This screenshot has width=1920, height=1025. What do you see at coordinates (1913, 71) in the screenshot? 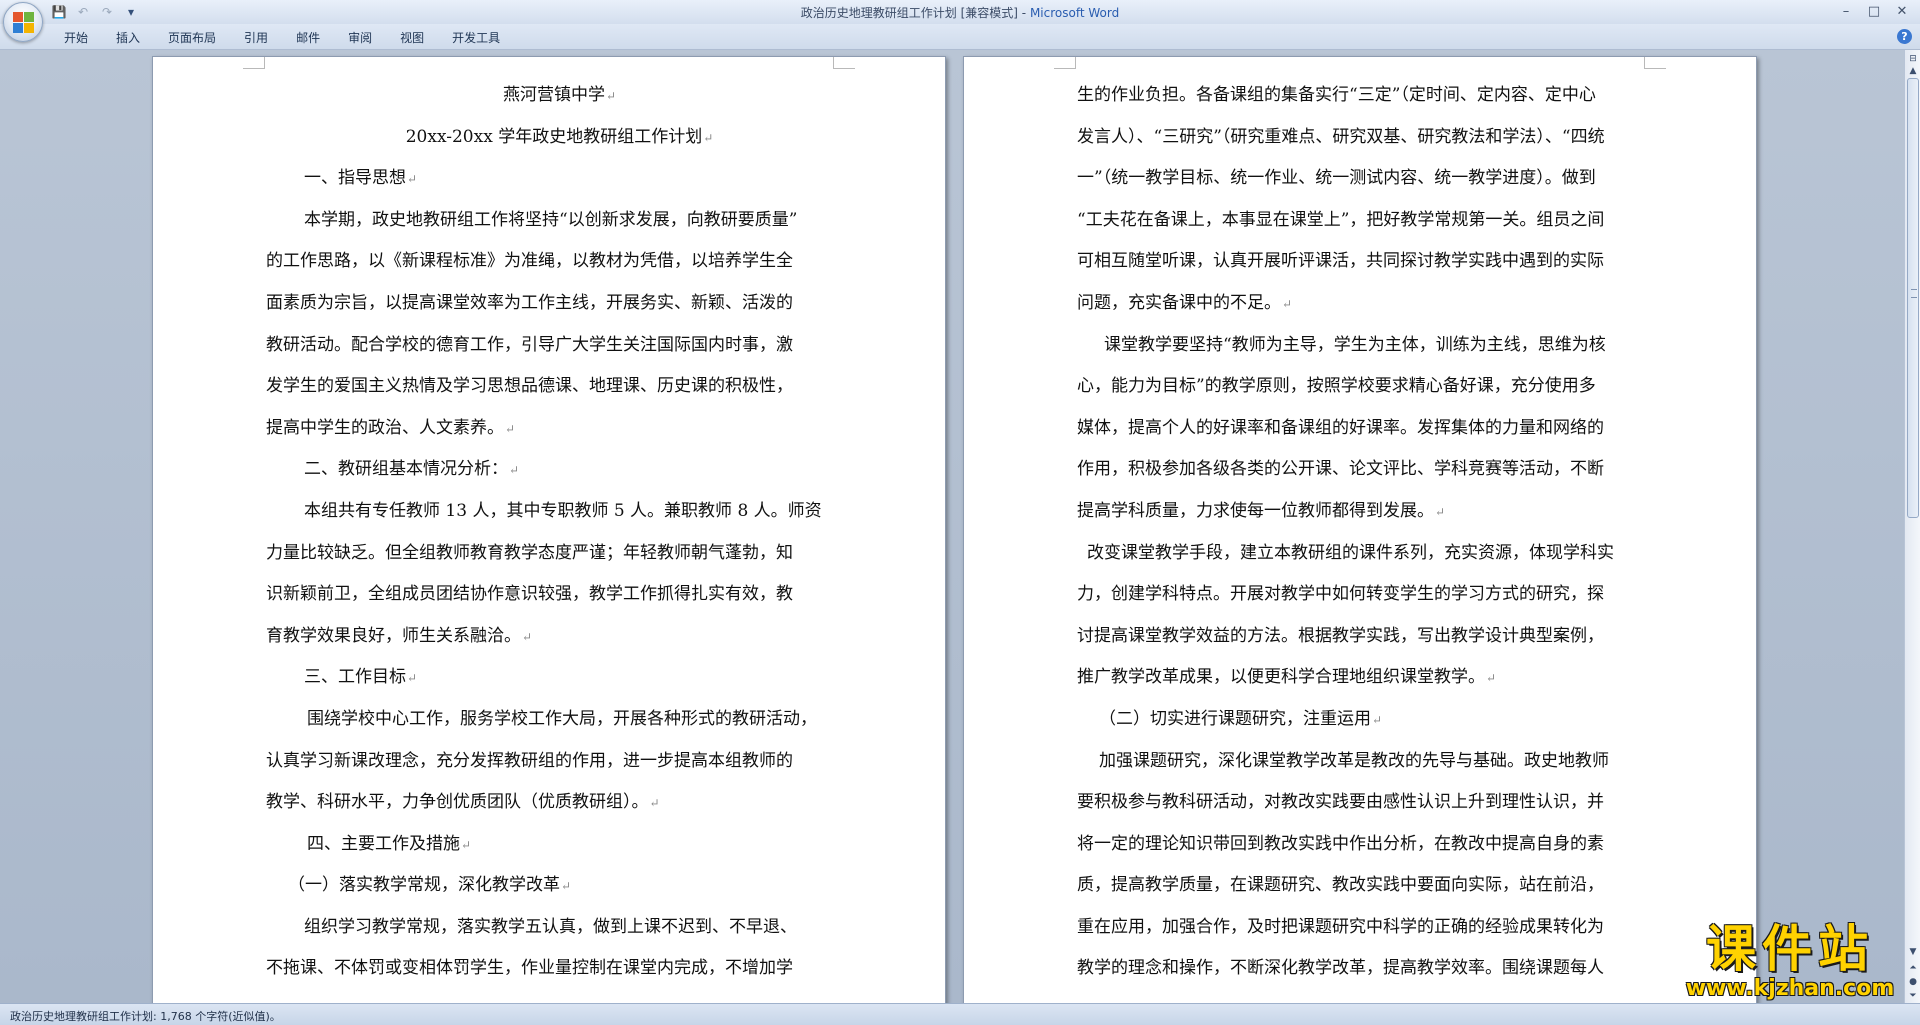
I see `scroll-up-icon: ▲` at bounding box center [1913, 71].